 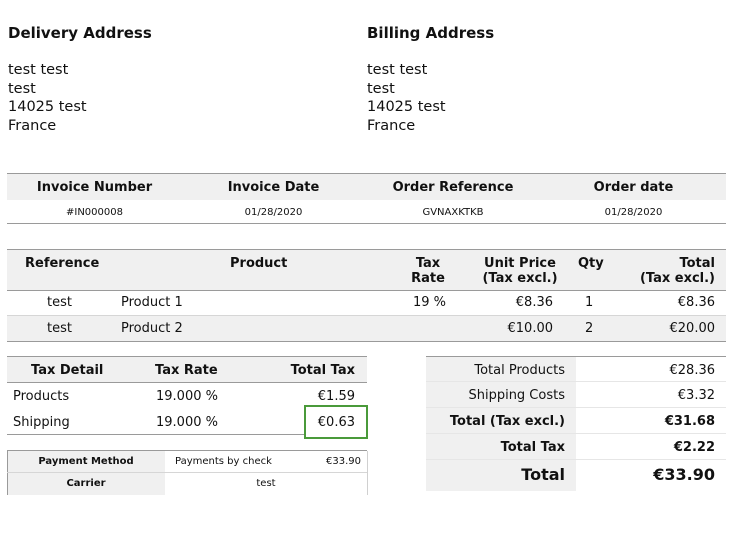 I want to click on billing-address-line: test test, so click(x=397, y=70).